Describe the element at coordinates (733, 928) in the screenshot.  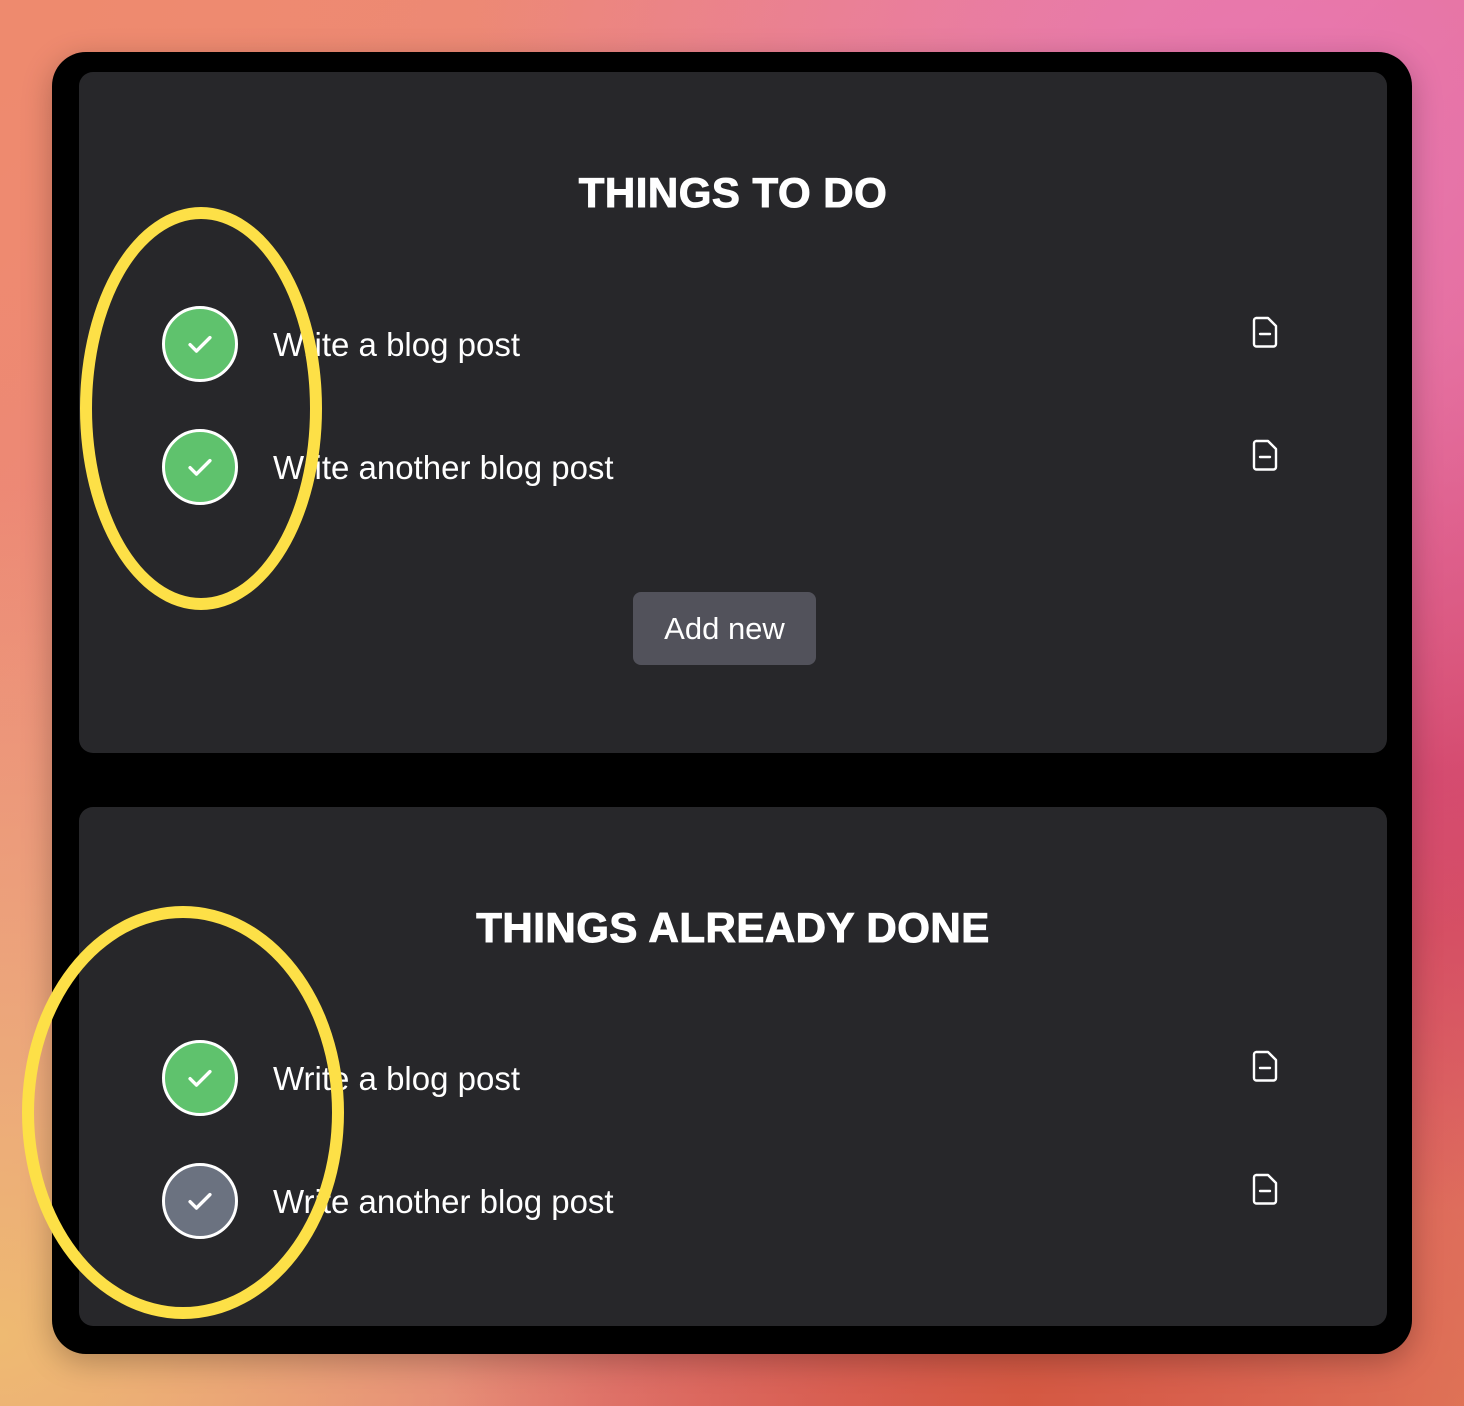
I see `done-title: THINGS ALREADY DONE` at that location.